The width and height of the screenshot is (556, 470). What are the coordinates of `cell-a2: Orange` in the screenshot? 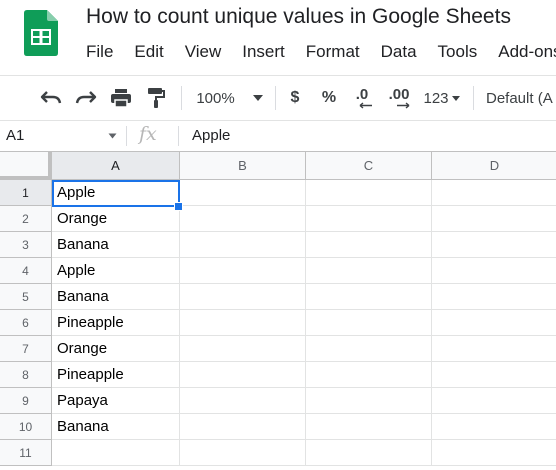 It's located at (116, 219).